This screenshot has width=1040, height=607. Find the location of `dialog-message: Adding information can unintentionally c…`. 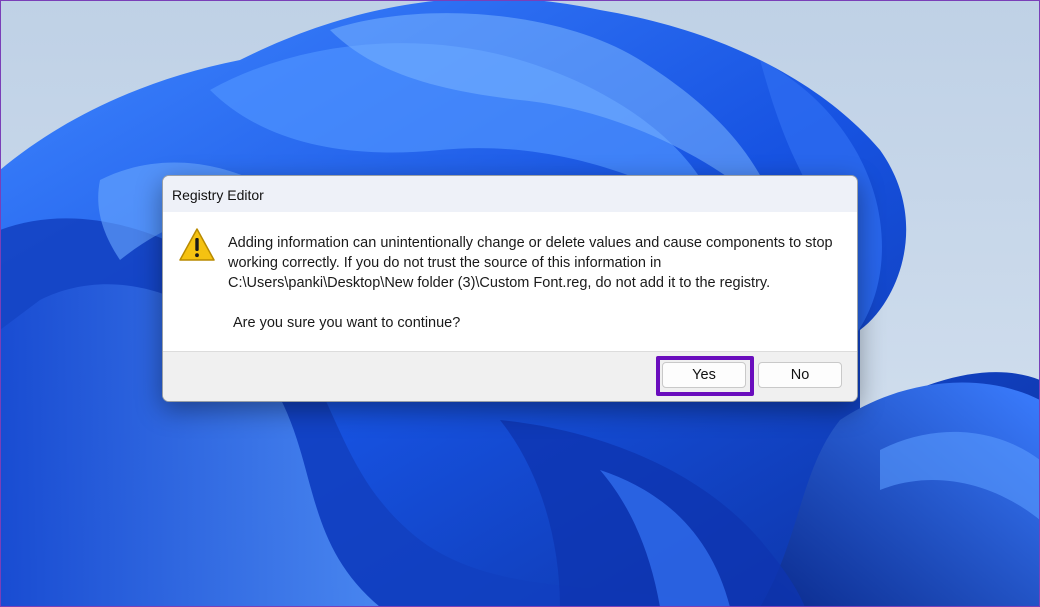

dialog-message: Adding information can unintentionally c… is located at coordinates (530, 263).